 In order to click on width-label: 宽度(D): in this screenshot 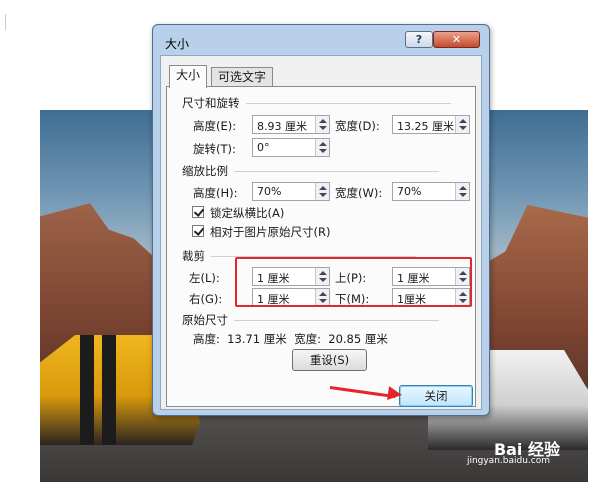, I will do `click(357, 126)`.